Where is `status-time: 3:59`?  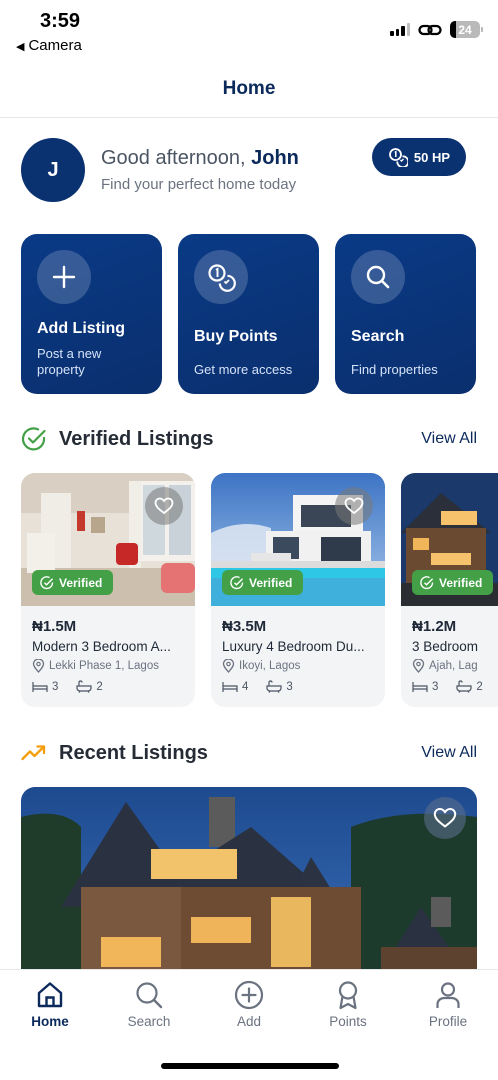
status-time: 3:59 is located at coordinates (60, 21).